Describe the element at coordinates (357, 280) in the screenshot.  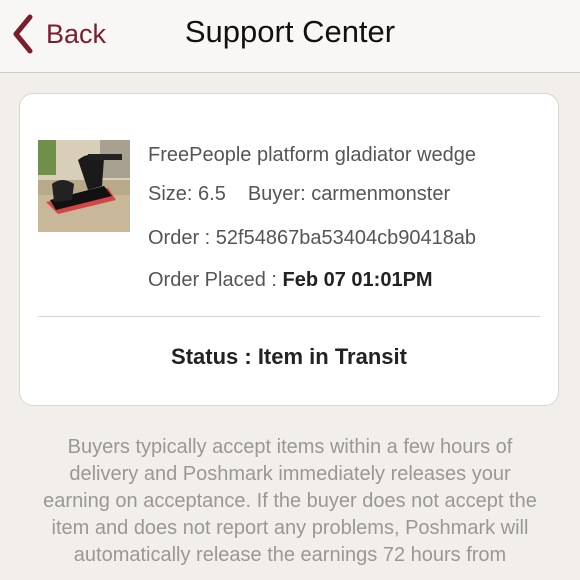
I see `order-placed-date: Feb 07 01:01PM` at that location.